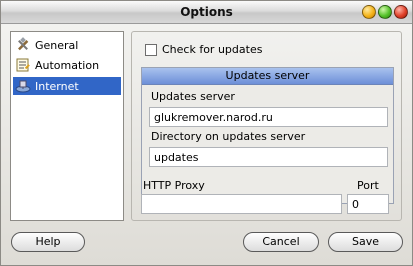 Image resolution: width=413 pixels, height=266 pixels. What do you see at coordinates (268, 157) in the screenshot?
I see `directory-input` at bounding box center [268, 157].